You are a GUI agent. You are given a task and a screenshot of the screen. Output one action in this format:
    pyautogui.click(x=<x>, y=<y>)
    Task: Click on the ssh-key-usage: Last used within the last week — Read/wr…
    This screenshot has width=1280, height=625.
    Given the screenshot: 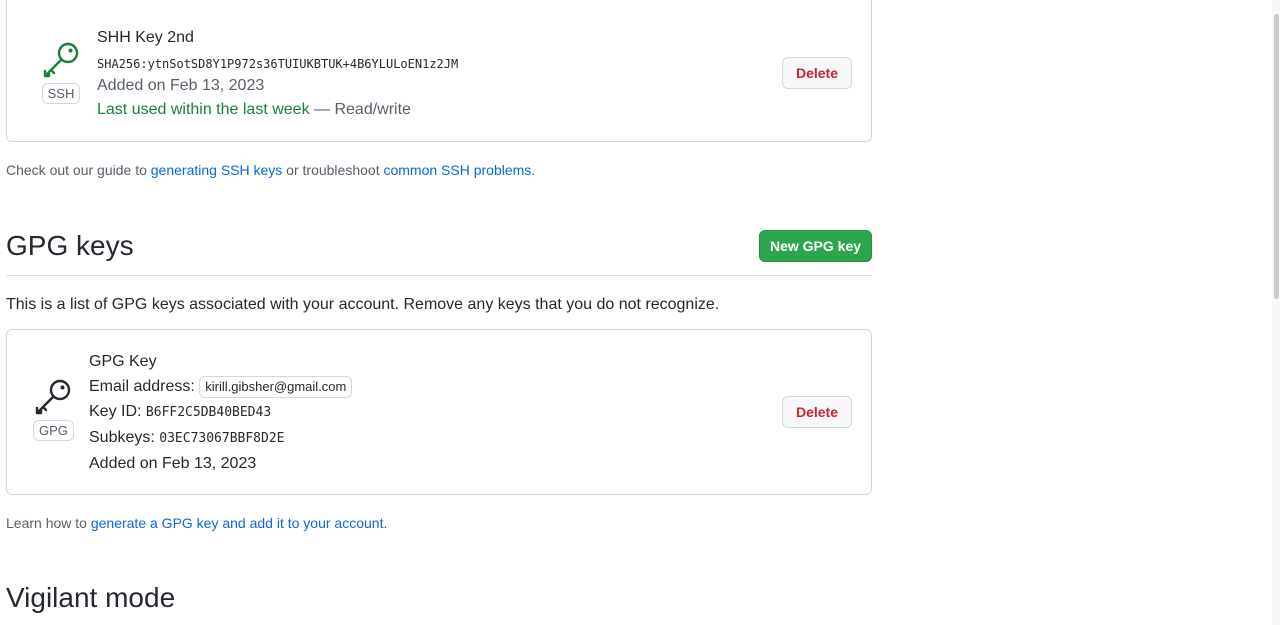 What is the action you would take?
    pyautogui.click(x=254, y=110)
    